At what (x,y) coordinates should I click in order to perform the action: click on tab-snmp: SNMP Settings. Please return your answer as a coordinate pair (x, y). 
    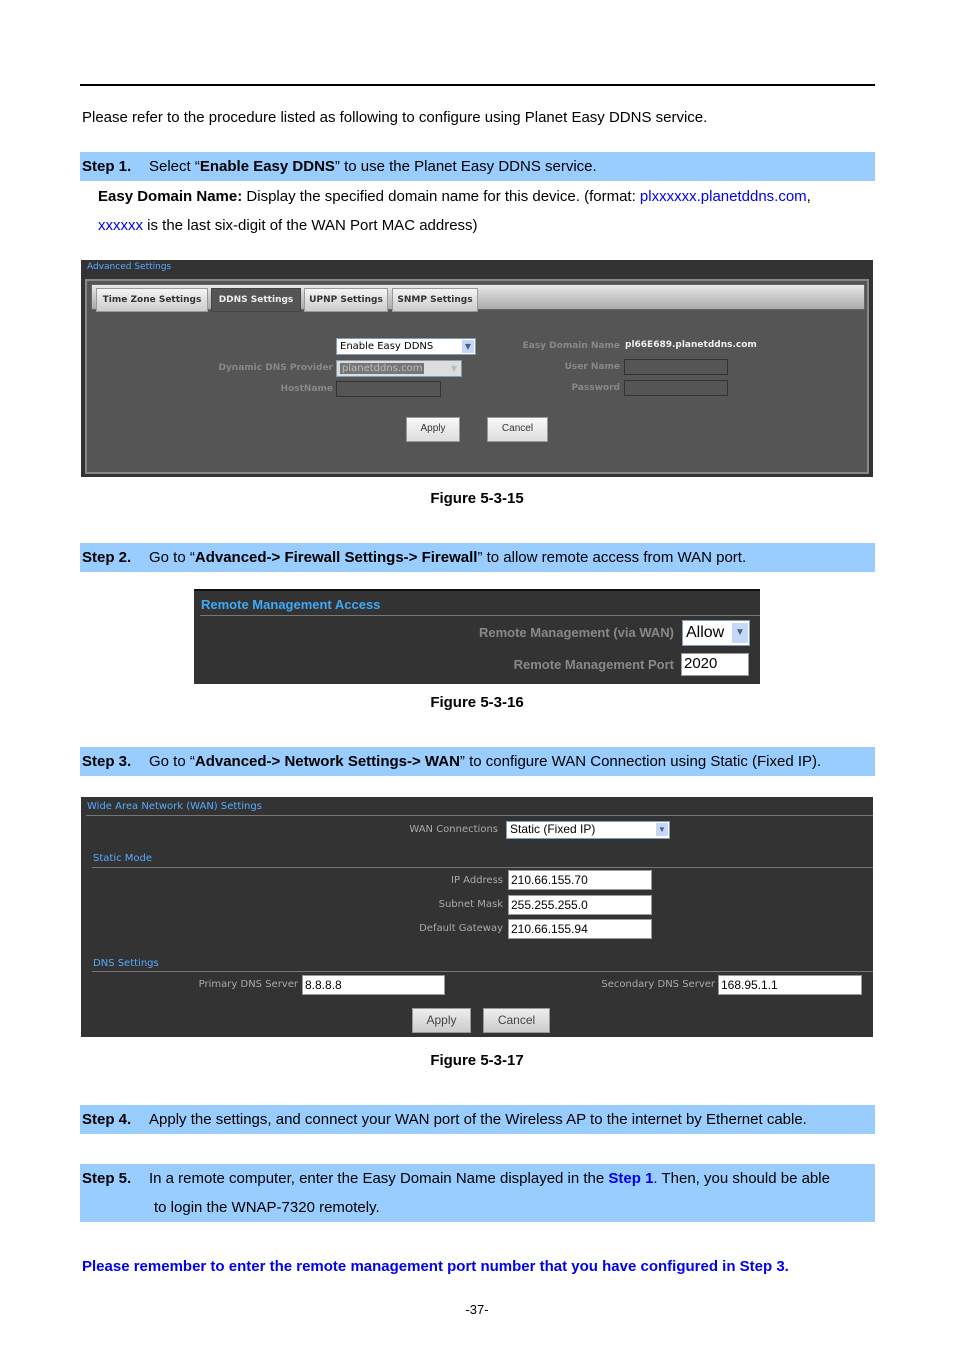
    Looking at the image, I should click on (435, 300).